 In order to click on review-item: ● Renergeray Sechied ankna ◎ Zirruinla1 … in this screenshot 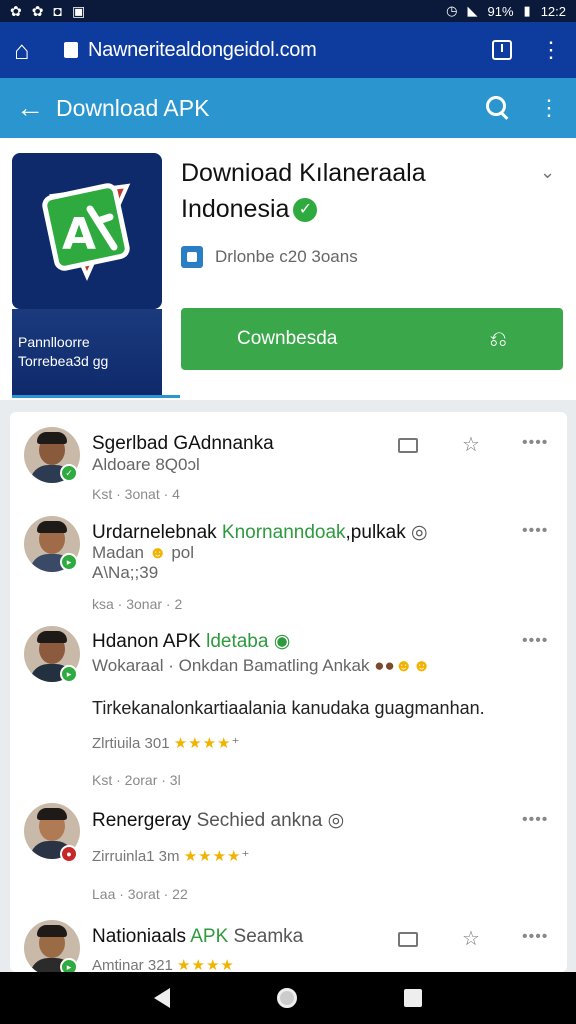, I will do `click(288, 854)`.